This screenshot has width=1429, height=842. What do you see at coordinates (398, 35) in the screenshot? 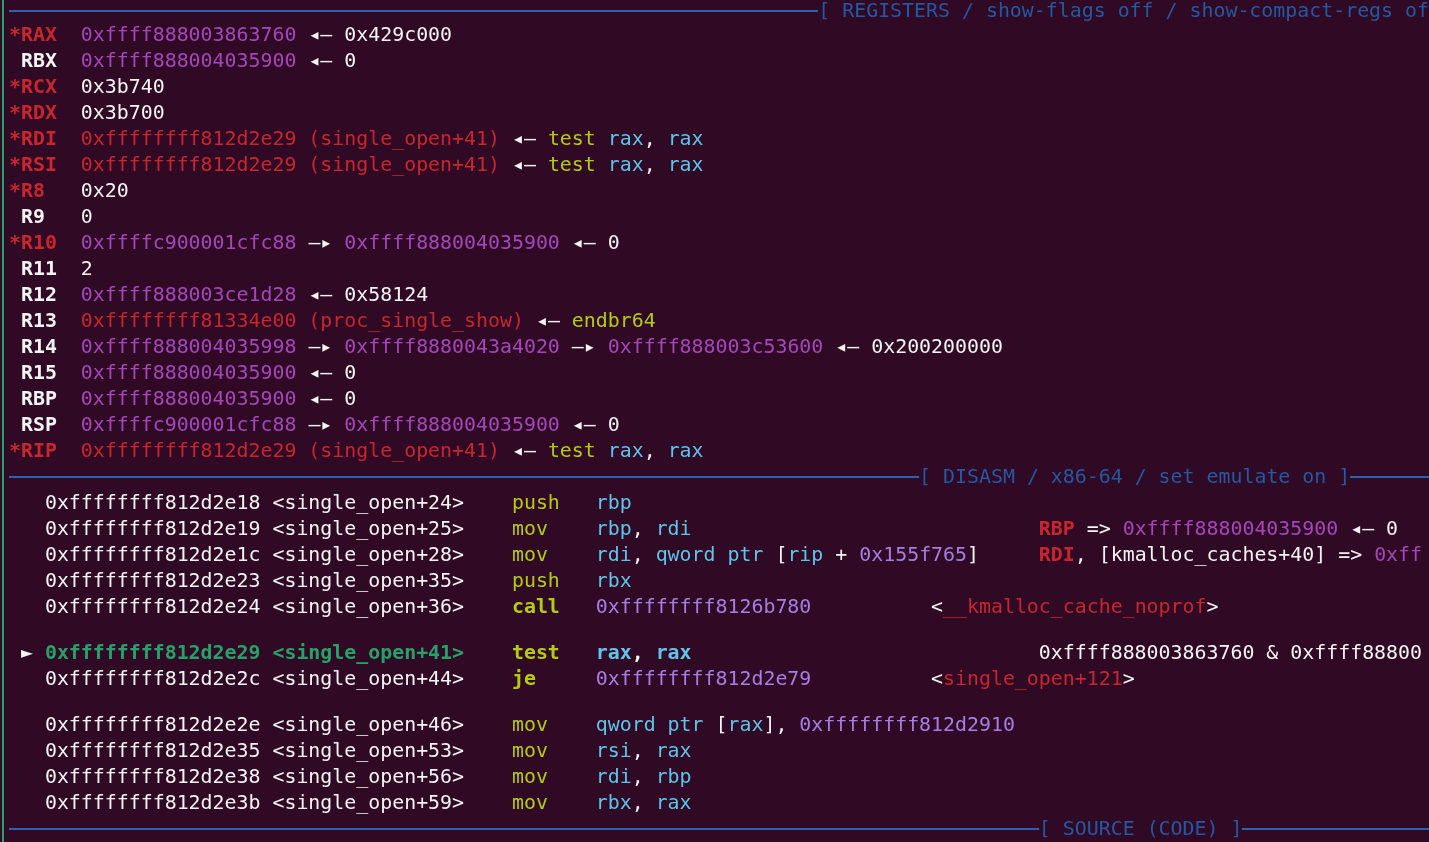
I see `register-value: 0x429c000` at bounding box center [398, 35].